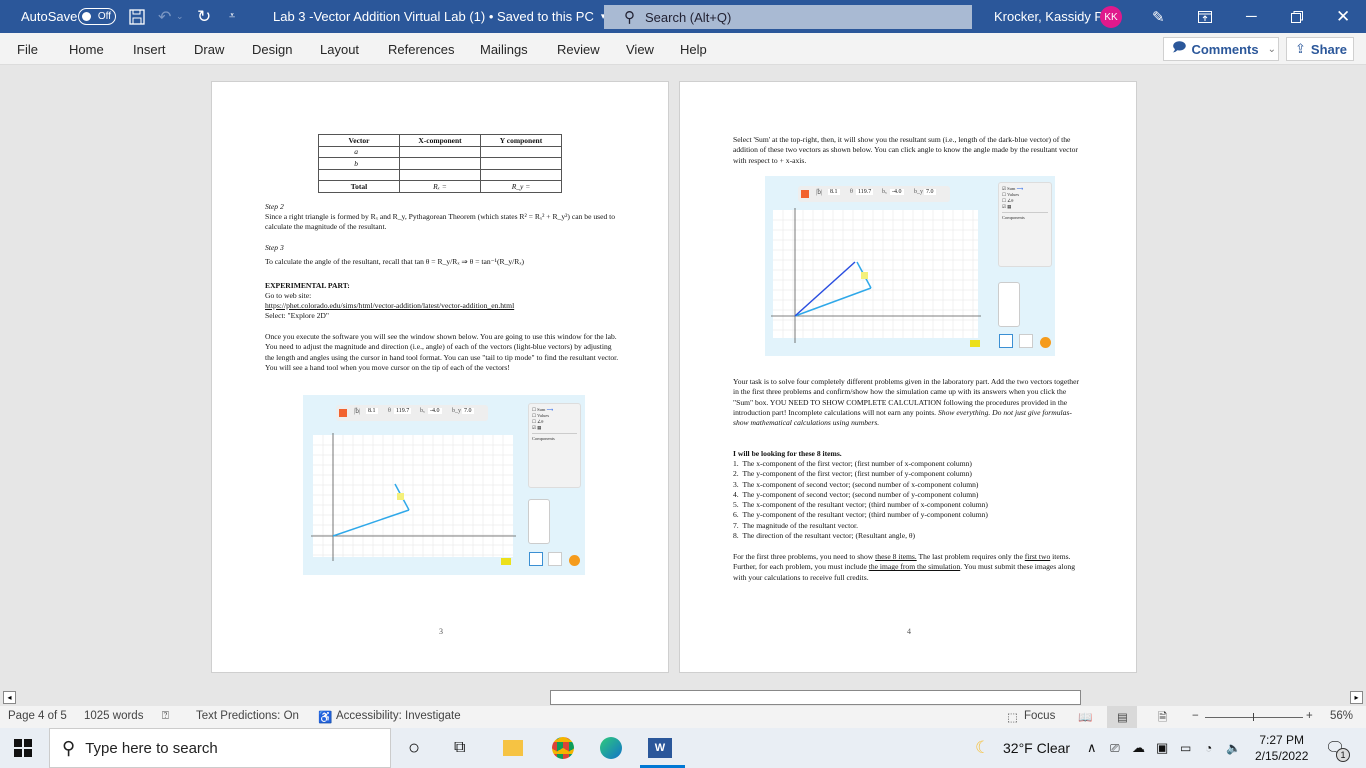  What do you see at coordinates (1092, 748) in the screenshot?
I see `show-hidden-icons: ∧` at bounding box center [1092, 748].